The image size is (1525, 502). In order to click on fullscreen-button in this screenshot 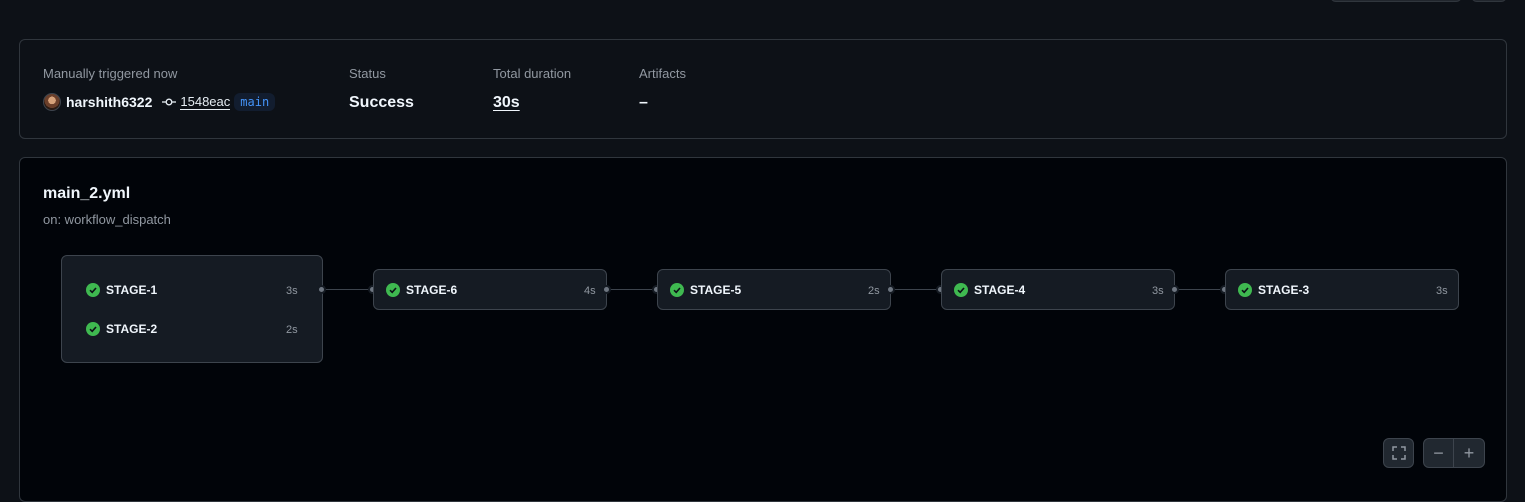, I will do `click(1398, 453)`.